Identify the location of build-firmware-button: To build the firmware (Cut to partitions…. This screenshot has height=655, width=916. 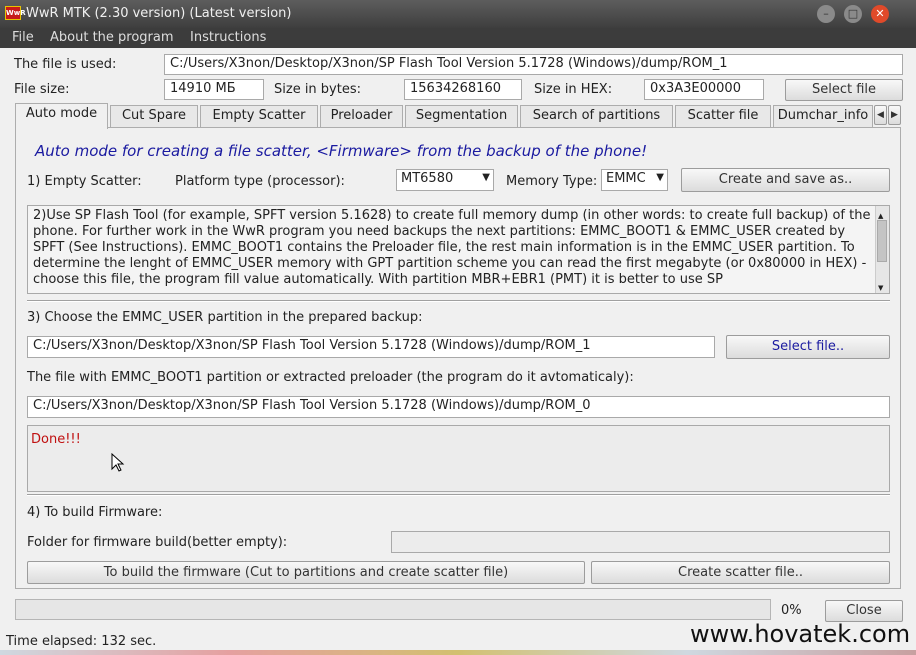
(306, 572).